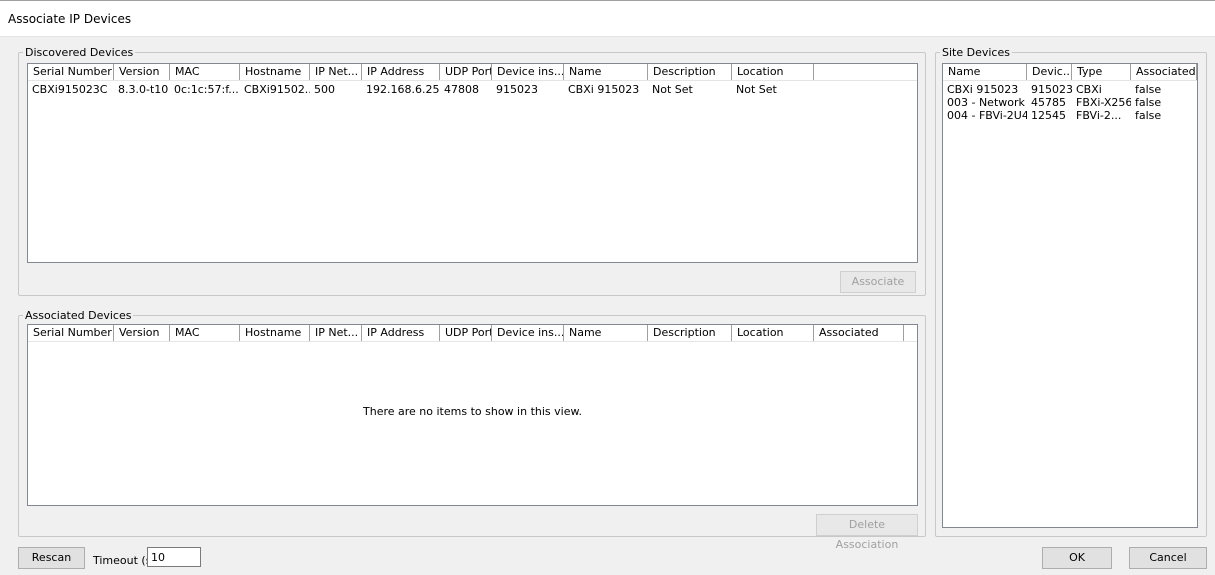  What do you see at coordinates (1168, 558) in the screenshot?
I see `cancel-button: Cancel` at bounding box center [1168, 558].